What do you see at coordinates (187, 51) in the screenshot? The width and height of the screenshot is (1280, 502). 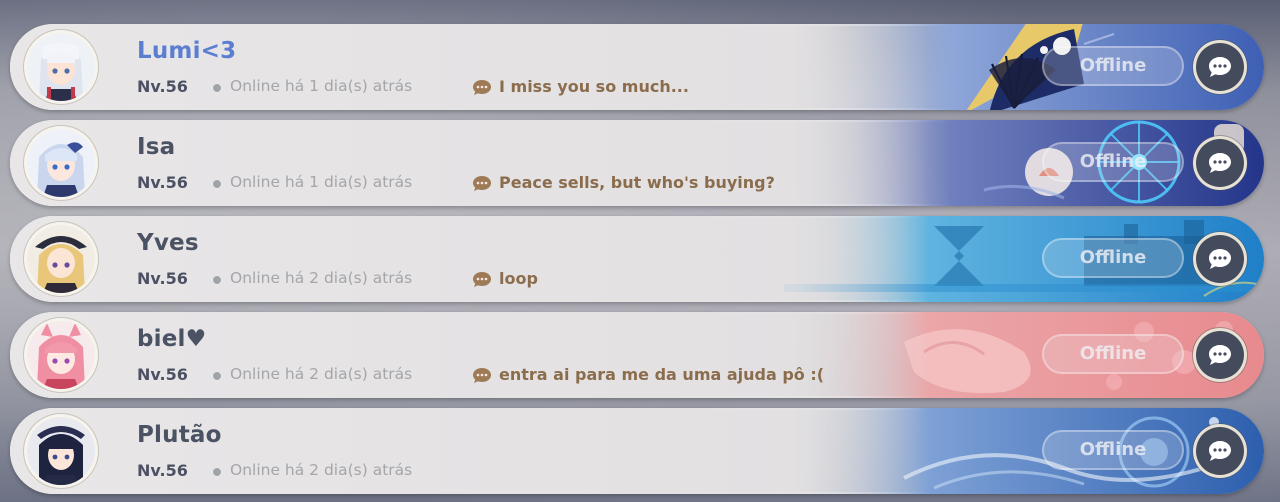 I see `friend-name: Lumi<3` at bounding box center [187, 51].